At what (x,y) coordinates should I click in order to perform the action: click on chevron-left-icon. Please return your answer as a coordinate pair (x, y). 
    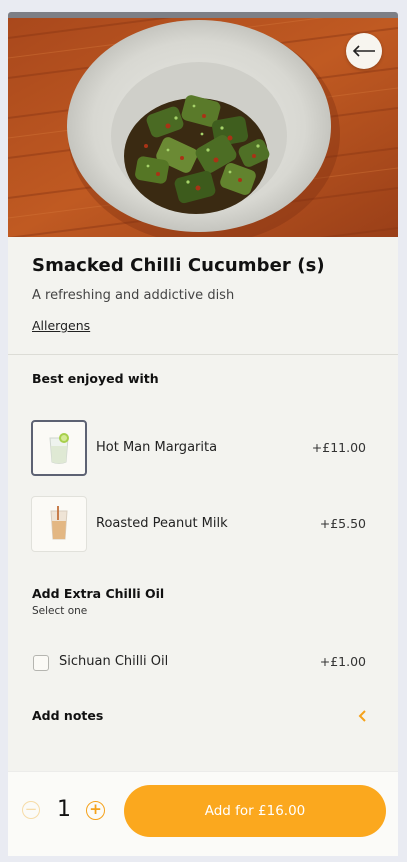
    Looking at the image, I should click on (363, 716).